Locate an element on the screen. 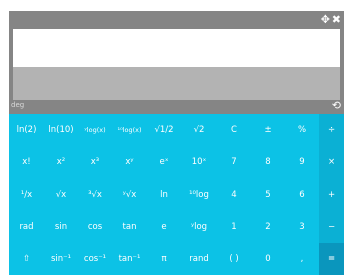 Image resolution: width=344 pixels, height=275 pixels. digit-4-key: 4 is located at coordinates (234, 194).